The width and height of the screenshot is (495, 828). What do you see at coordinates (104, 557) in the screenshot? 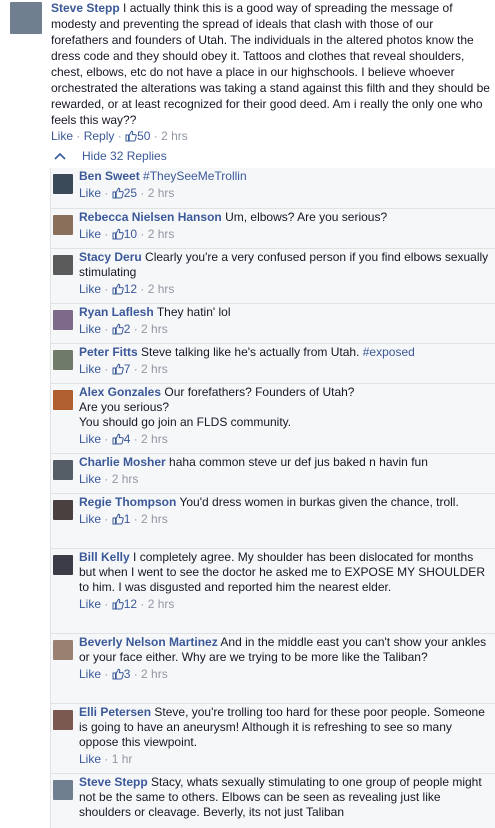
I see `reply-author: Bill Kelly` at bounding box center [104, 557].